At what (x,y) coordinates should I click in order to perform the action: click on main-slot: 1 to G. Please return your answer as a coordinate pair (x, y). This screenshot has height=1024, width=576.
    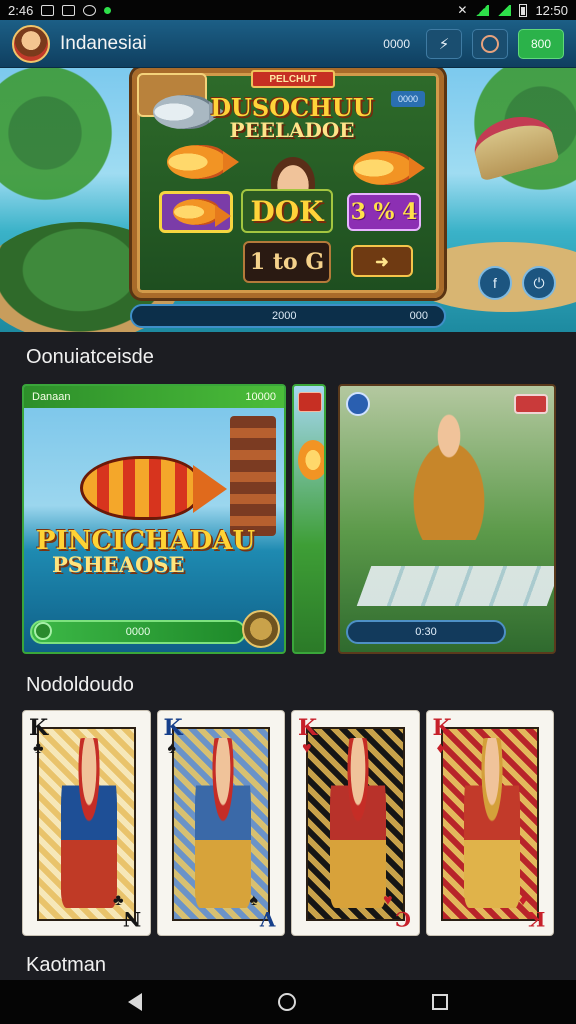
    Looking at the image, I should click on (287, 262).